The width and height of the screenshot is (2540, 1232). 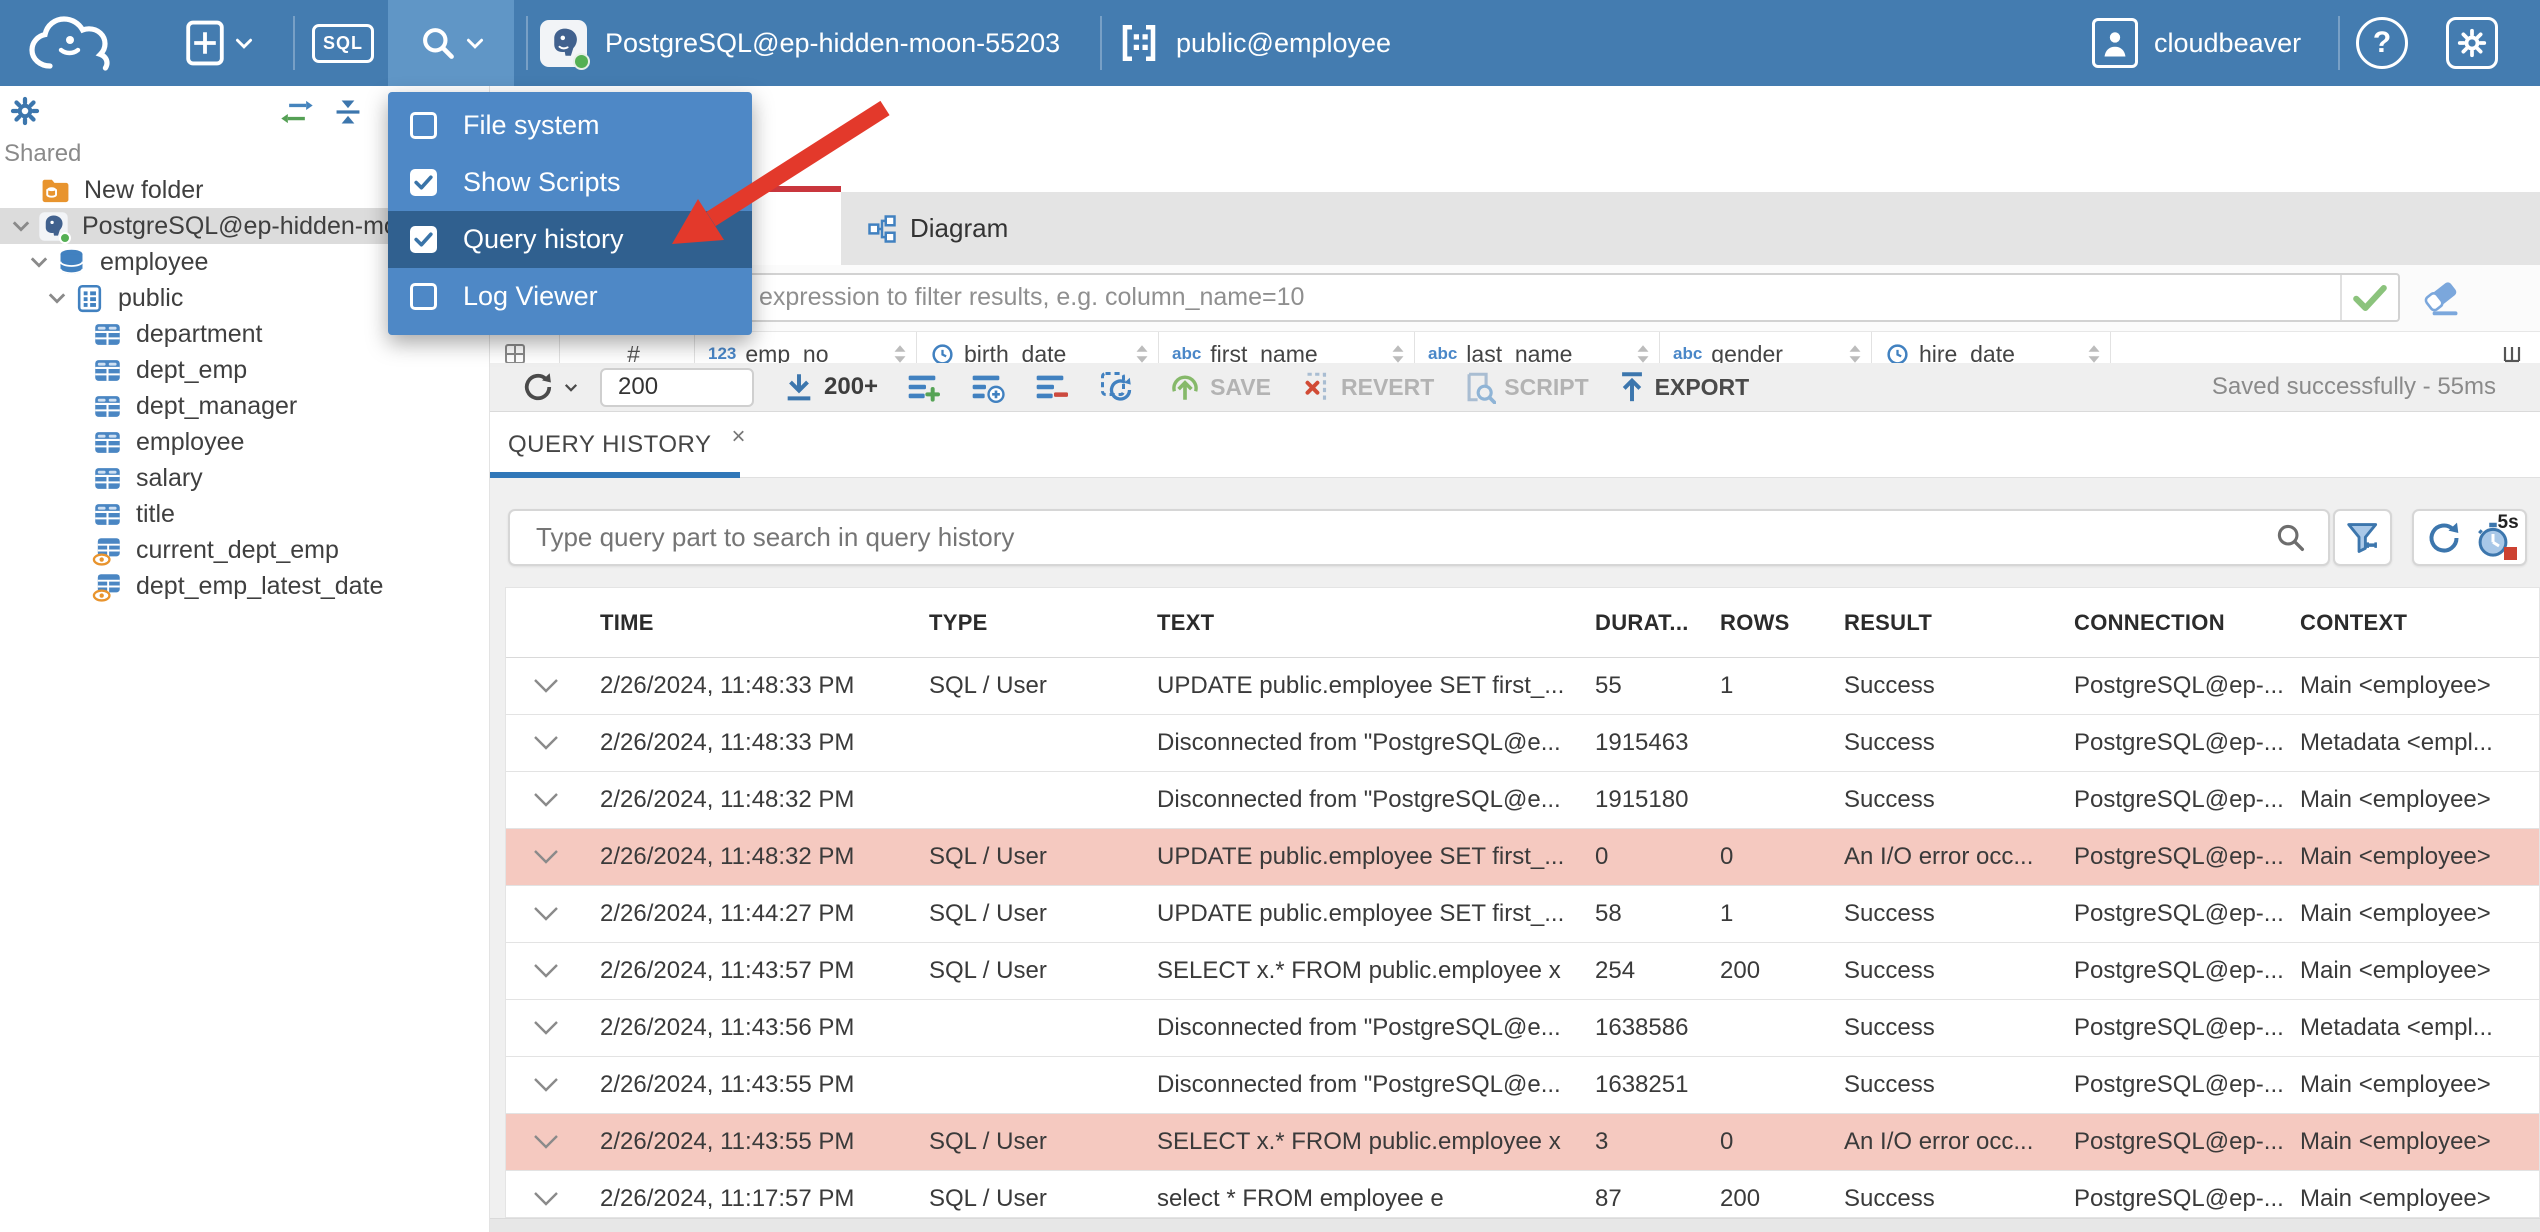 I want to click on collapse-all-icon, so click(x=348, y=112).